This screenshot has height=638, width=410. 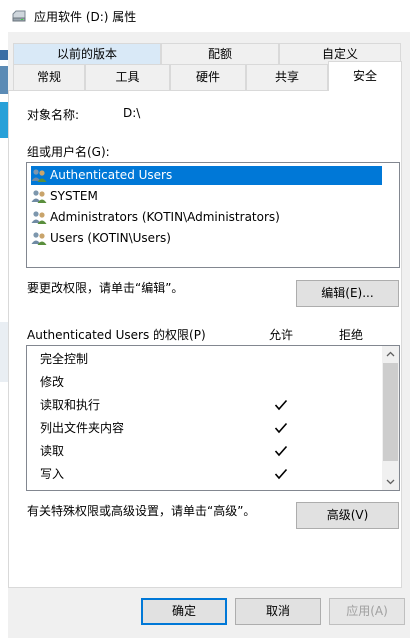 I want to click on list-item: SYSTEM, so click(x=64, y=196).